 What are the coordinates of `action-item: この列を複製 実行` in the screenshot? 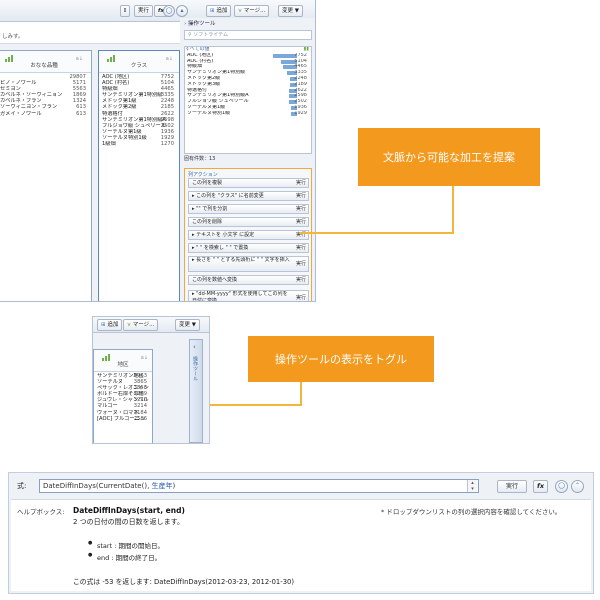 It's located at (248, 183).